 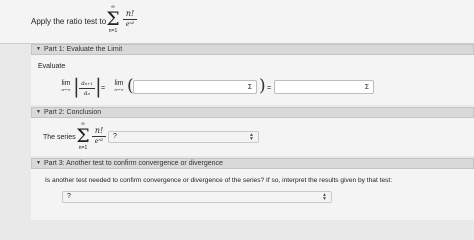 What do you see at coordinates (52, 66) in the screenshot?
I see `evaluate-label: Evaluate` at bounding box center [52, 66].